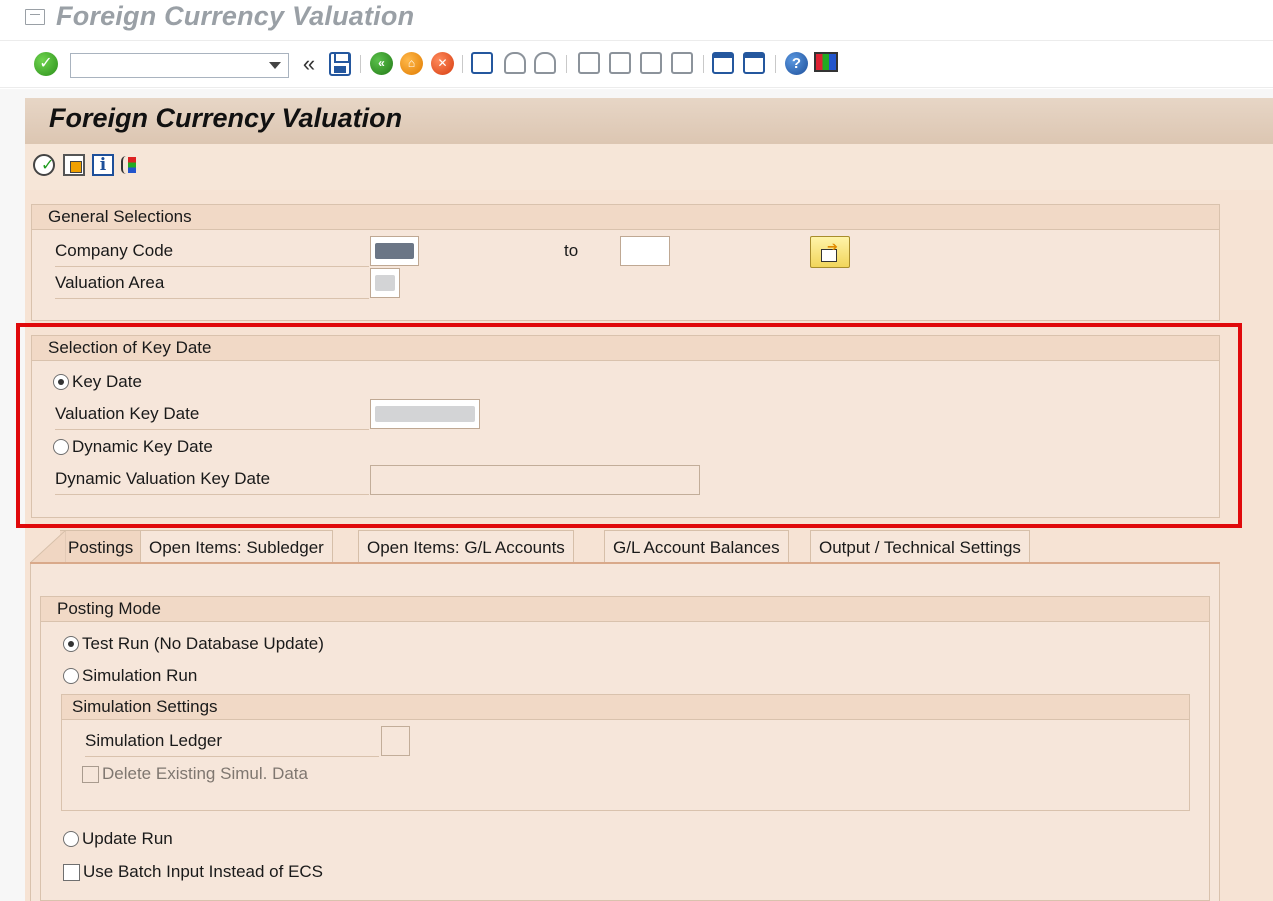  Describe the element at coordinates (212, 414) in the screenshot. I see `valuation-key-date-label: Valuation Key Date` at that location.